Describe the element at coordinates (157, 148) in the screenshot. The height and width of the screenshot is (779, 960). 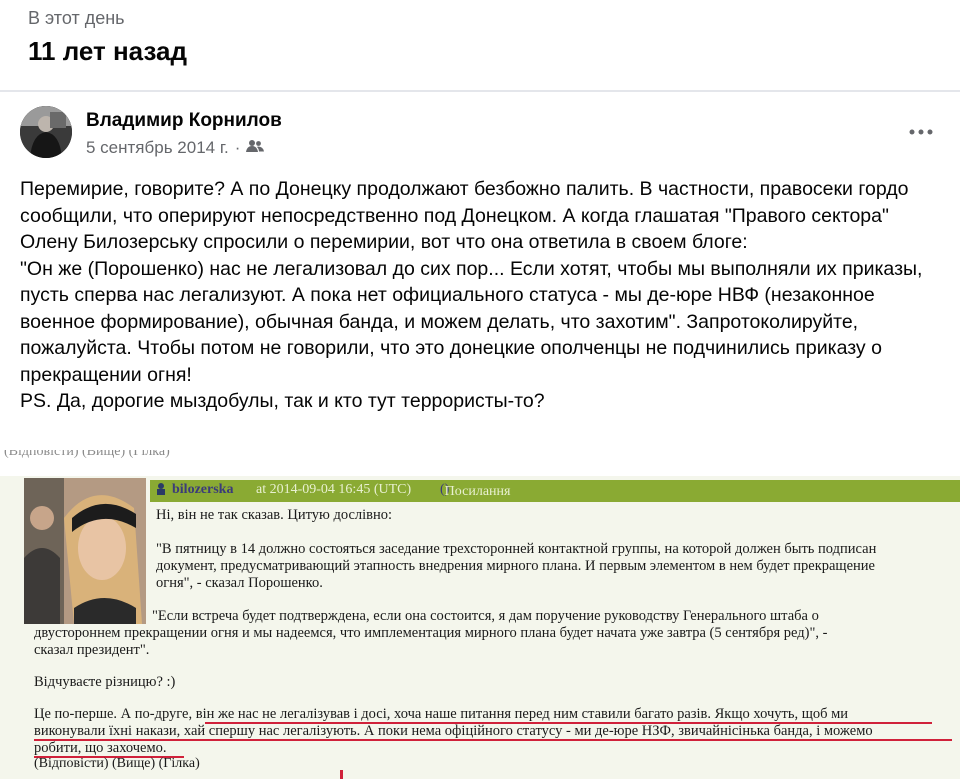
I see `post-date: 5 сентябрь 2014 г.` at that location.